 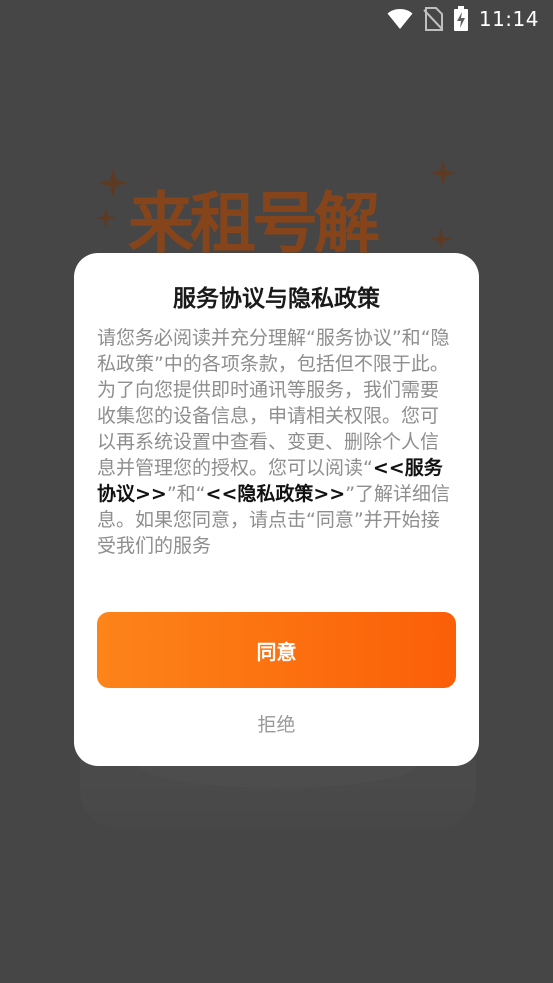 I want to click on dialog-title: 服务协议与隐私政策, so click(x=276, y=299).